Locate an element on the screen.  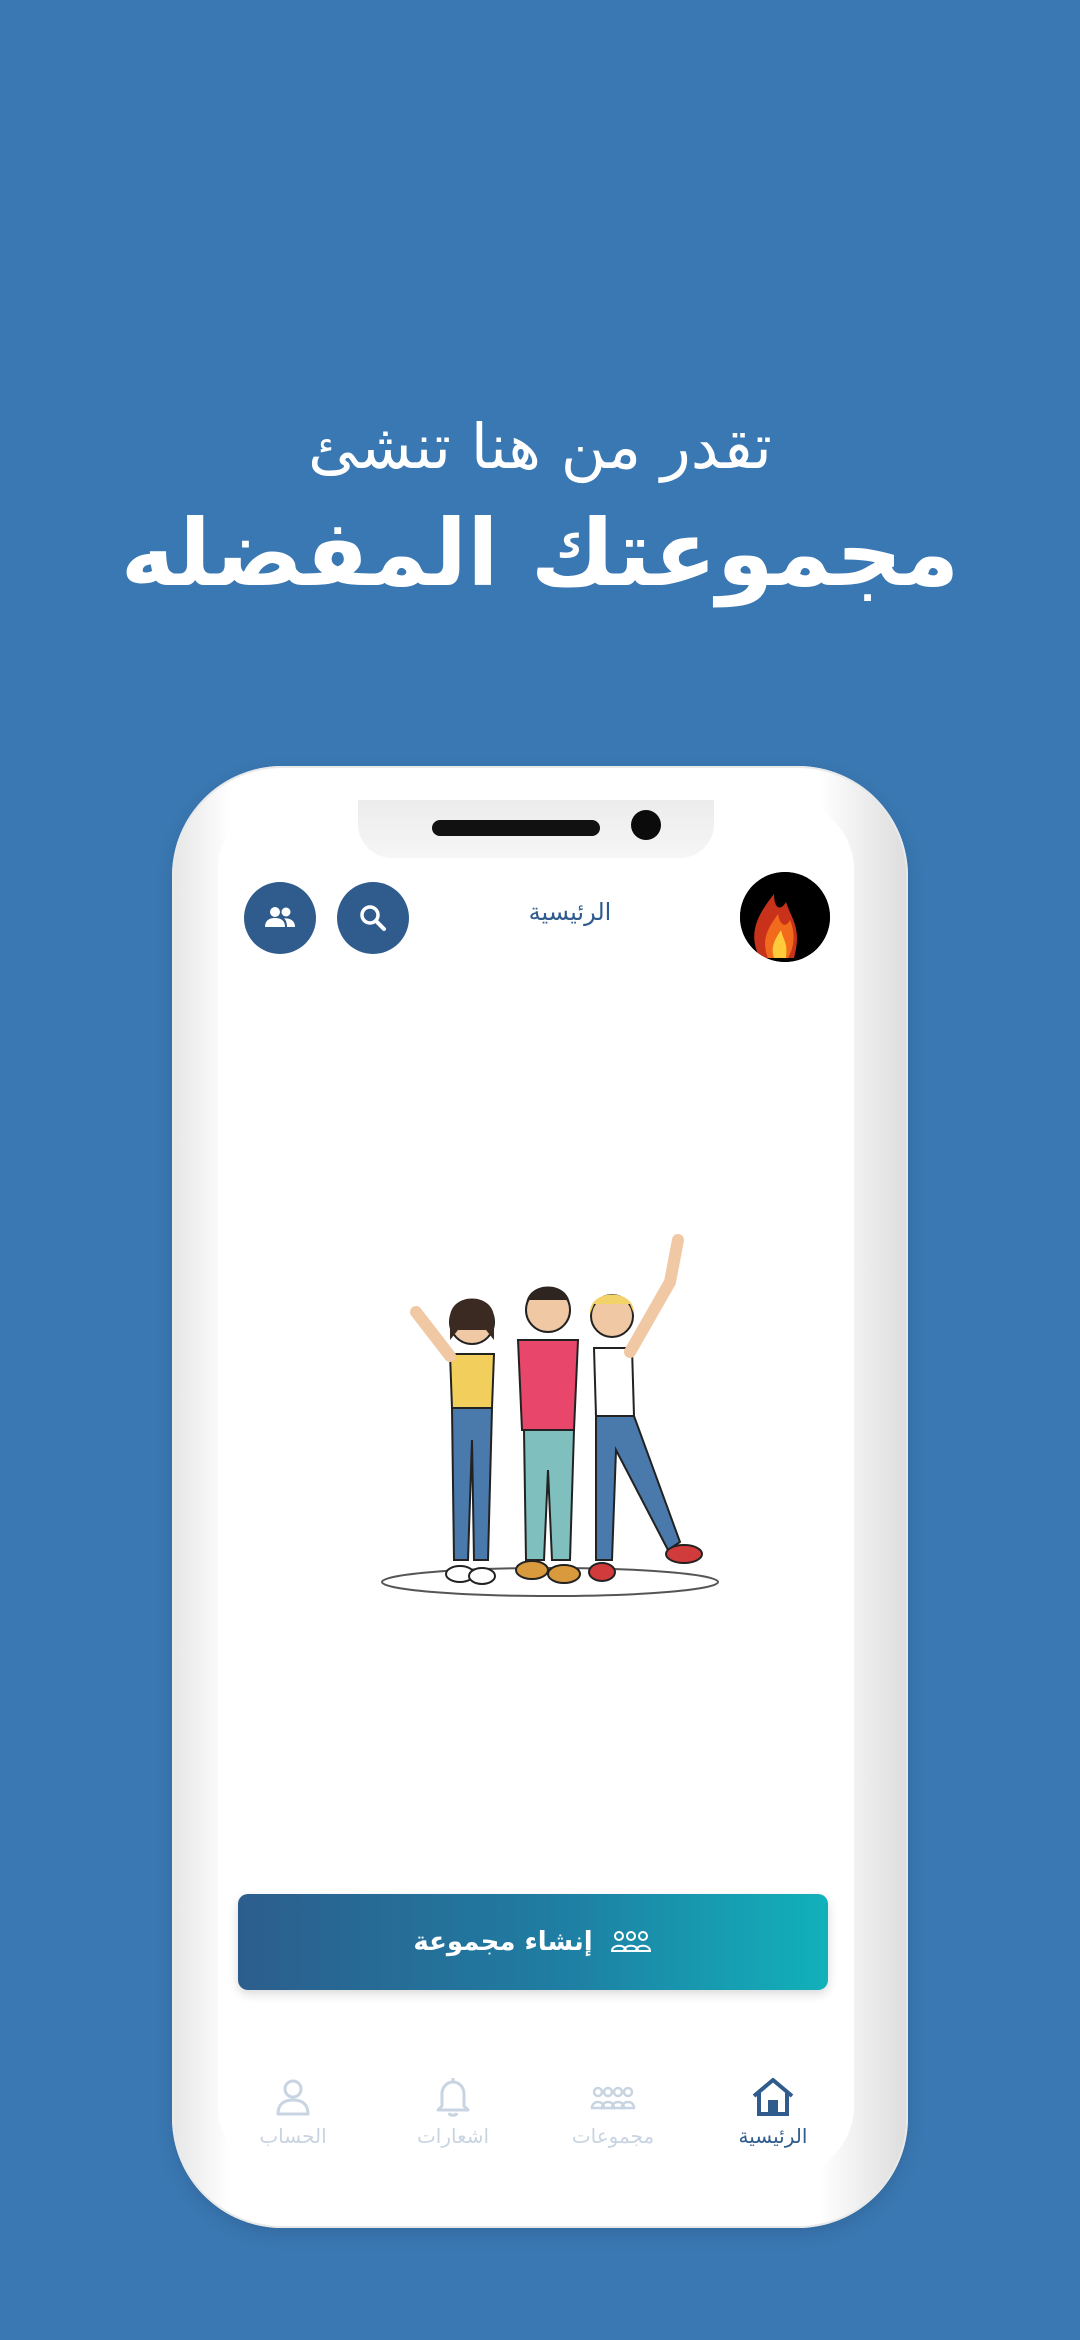
phone-speaker is located at coordinates (516, 828).